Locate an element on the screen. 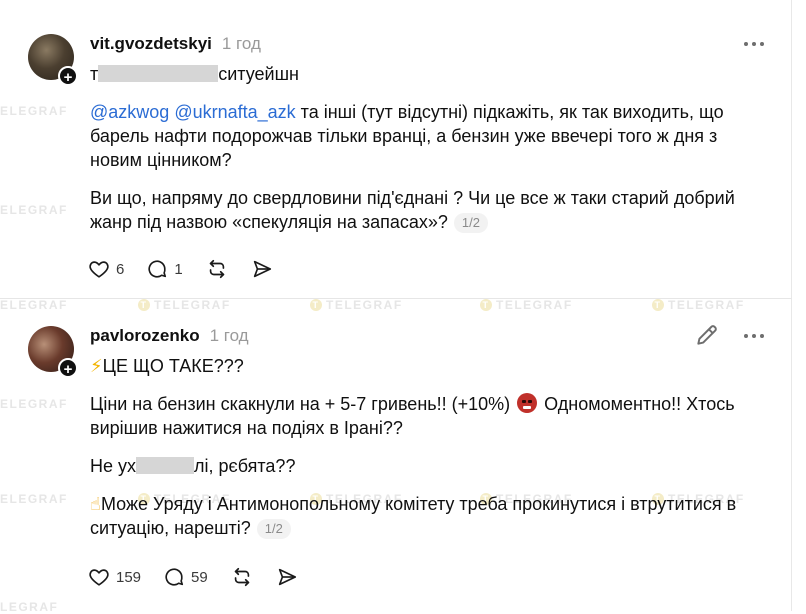  reply-count: 1 is located at coordinates (178, 269).